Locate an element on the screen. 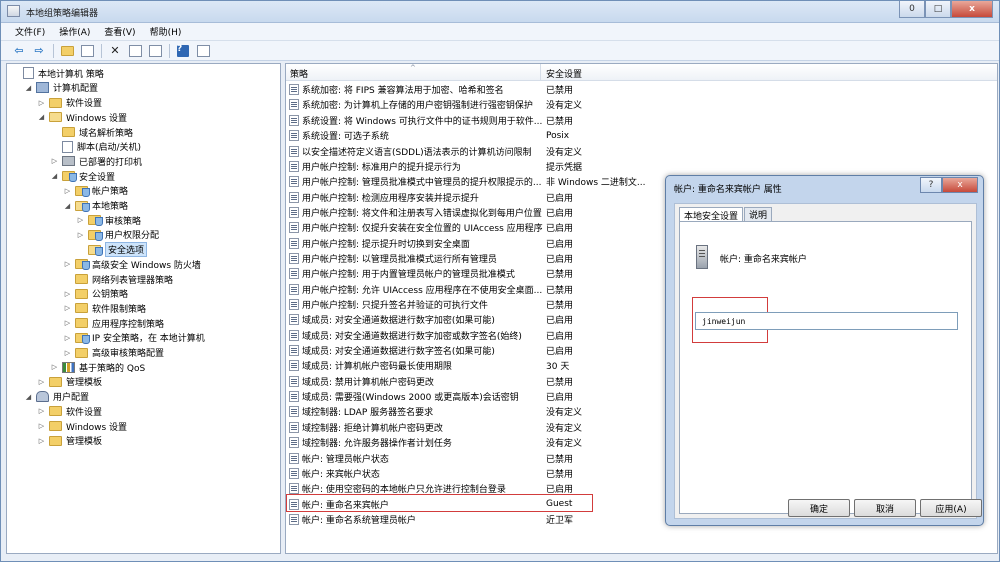 The image size is (1000, 562). back-arrow-icon: ⇦ is located at coordinates (19, 51).